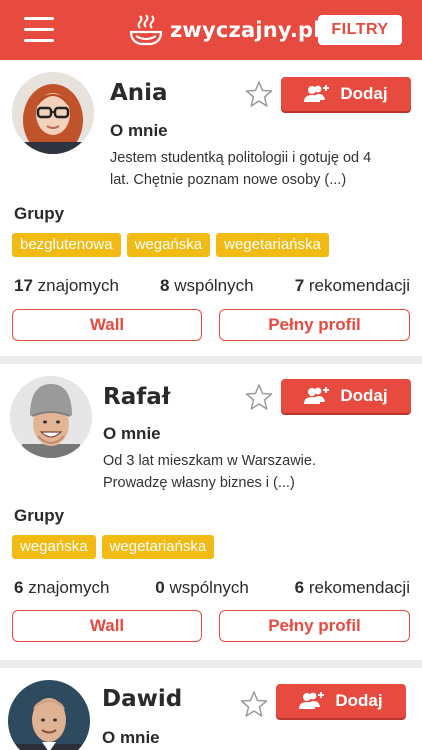 Image resolution: width=422 pixels, height=750 pixels. Describe the element at coordinates (139, 93) in the screenshot. I see `profile-name: Ania` at that location.